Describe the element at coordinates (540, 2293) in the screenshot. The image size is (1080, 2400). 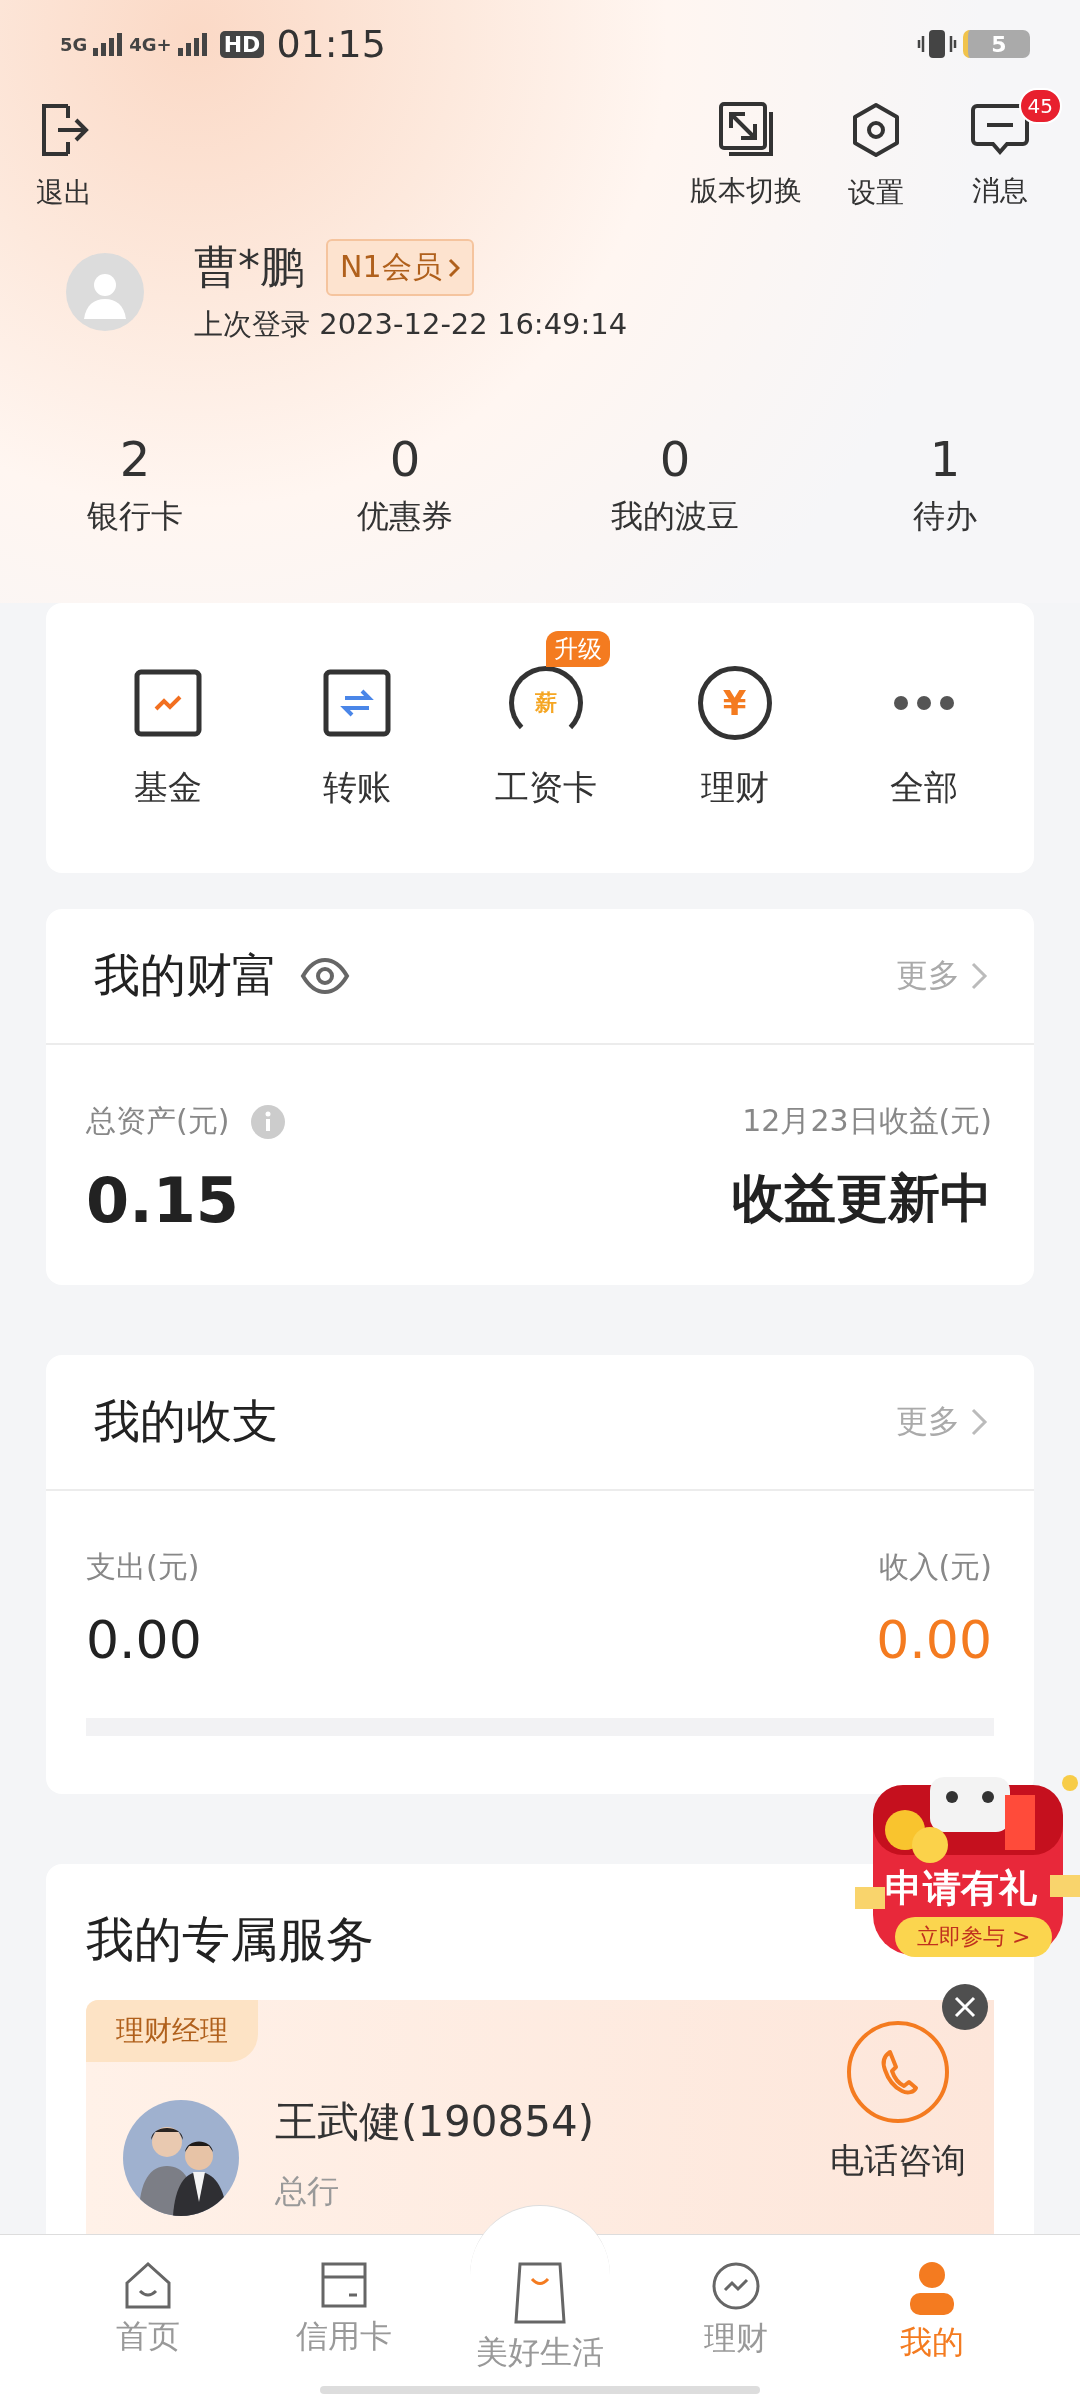
I see `shopping-bag-icon` at that location.